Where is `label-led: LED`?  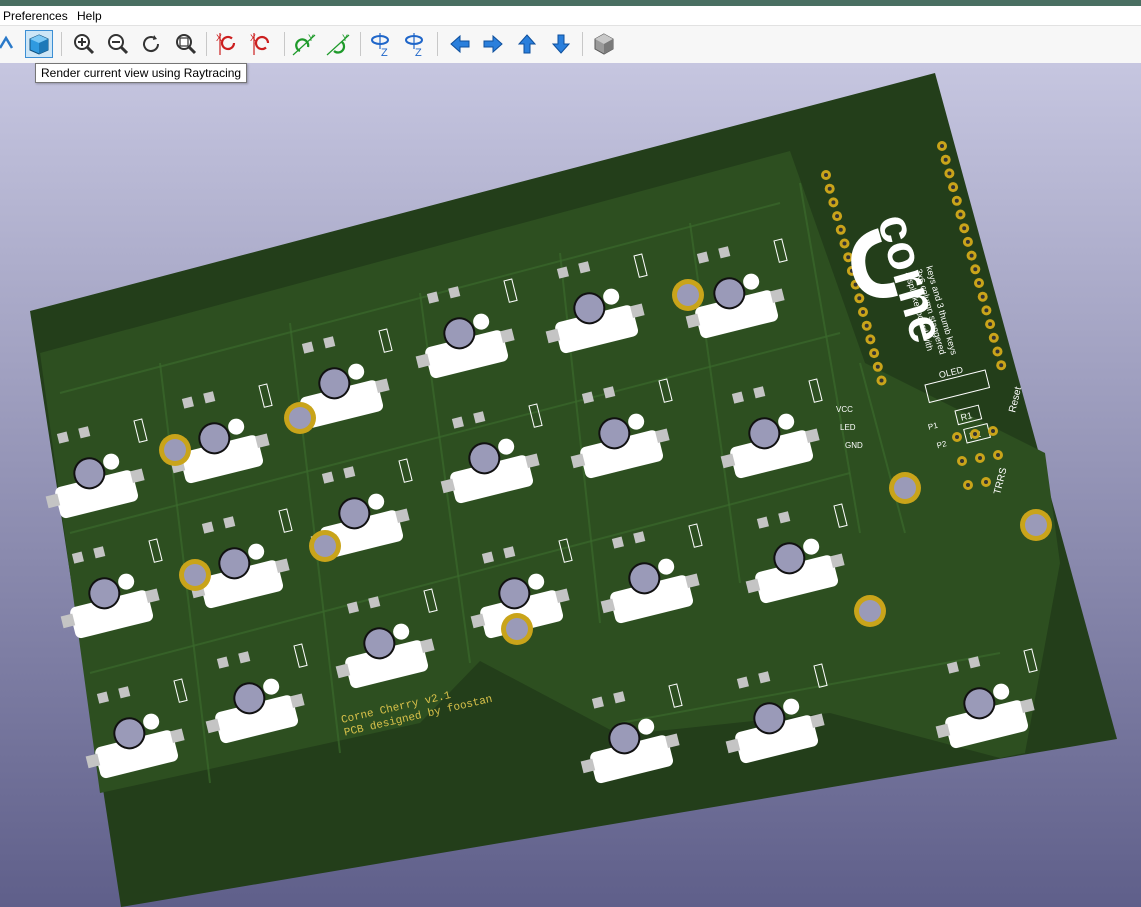
label-led: LED is located at coordinates (848, 427).